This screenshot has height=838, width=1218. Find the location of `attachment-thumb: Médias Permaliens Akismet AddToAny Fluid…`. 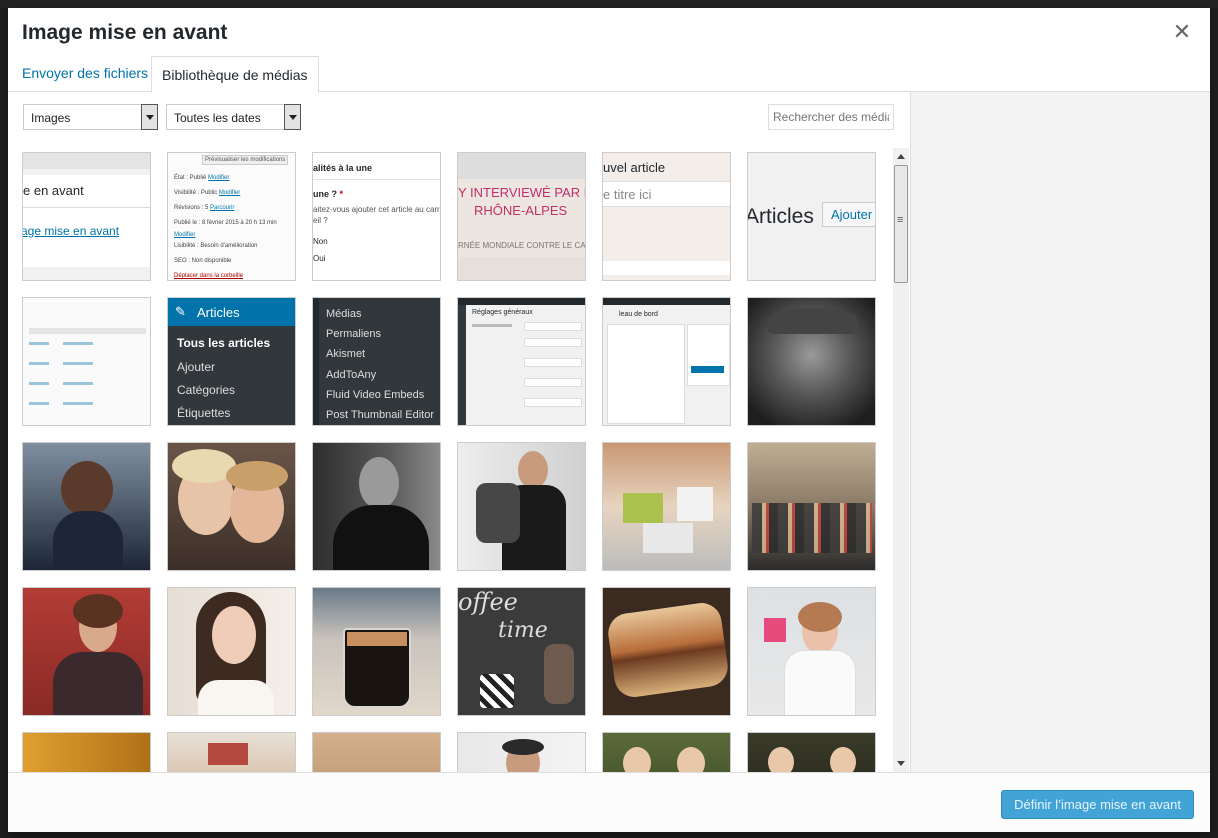

attachment-thumb: Médias Permaliens Akismet AddToAny Fluid… is located at coordinates (376, 361).